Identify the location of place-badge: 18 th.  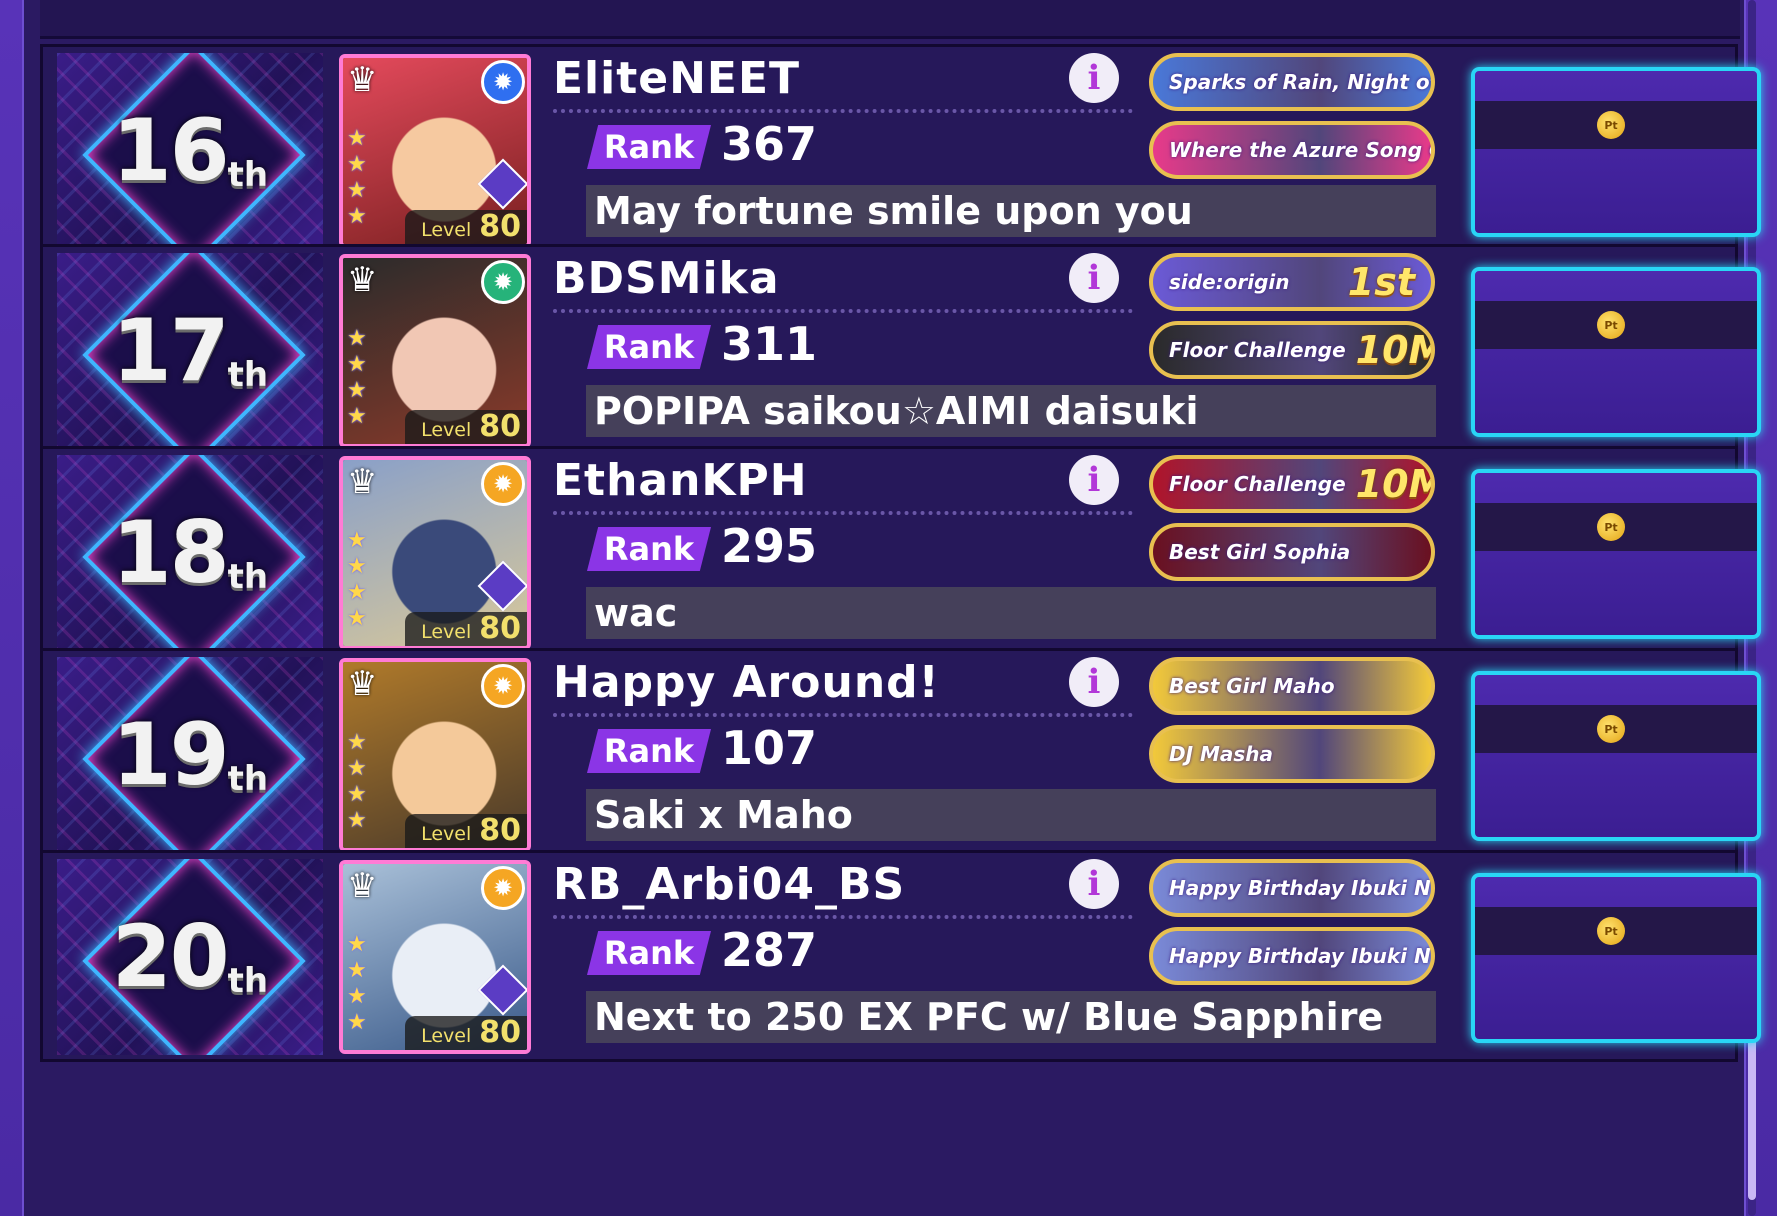
(190, 553).